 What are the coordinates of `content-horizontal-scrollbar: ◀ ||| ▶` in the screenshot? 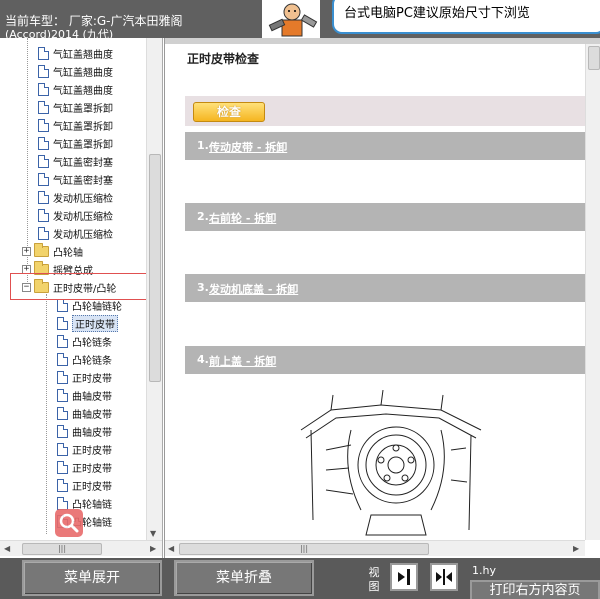 It's located at (375, 548).